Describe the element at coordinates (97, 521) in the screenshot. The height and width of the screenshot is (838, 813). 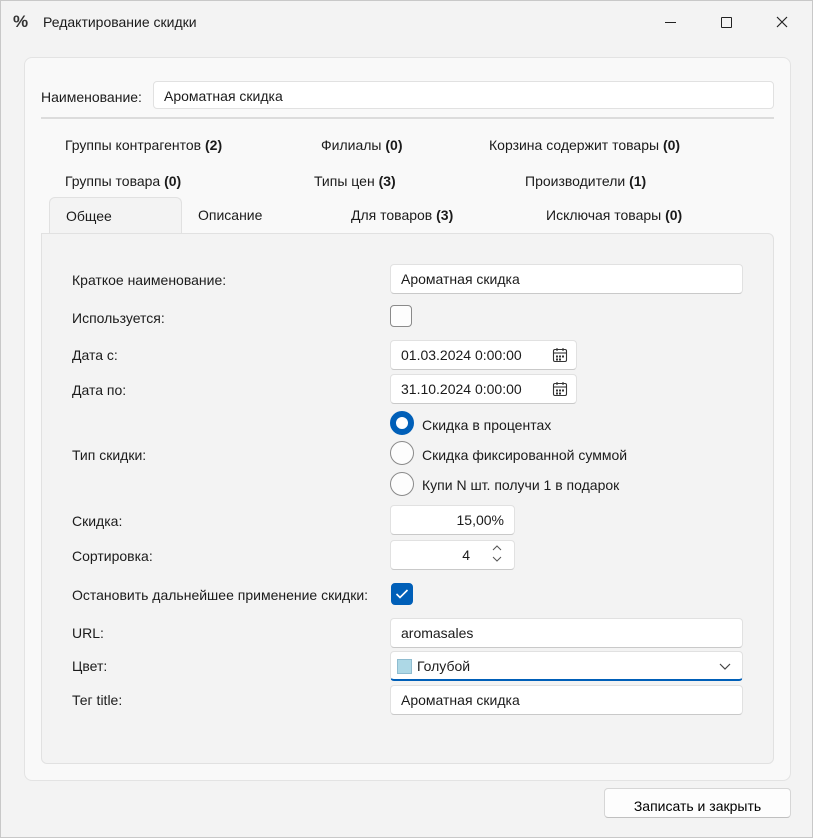
I see `discount-label: Скидка:` at that location.